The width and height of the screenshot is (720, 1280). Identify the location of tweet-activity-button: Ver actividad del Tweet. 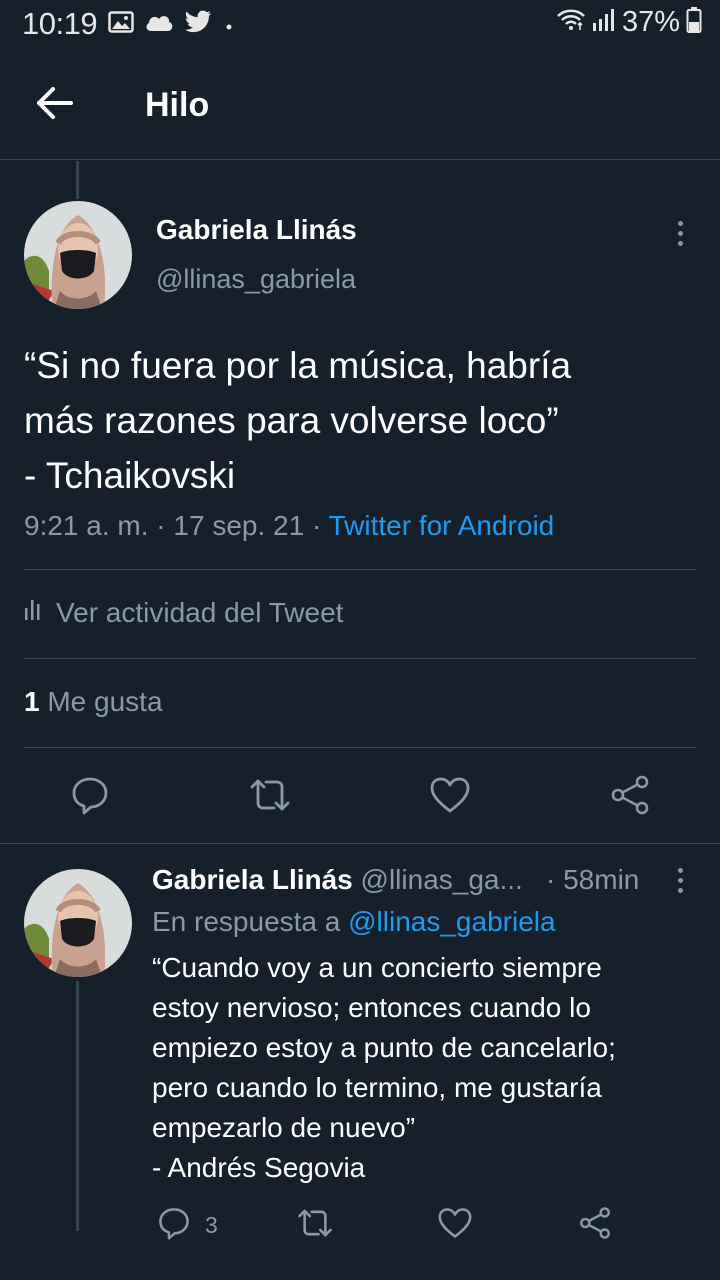
(183, 612).